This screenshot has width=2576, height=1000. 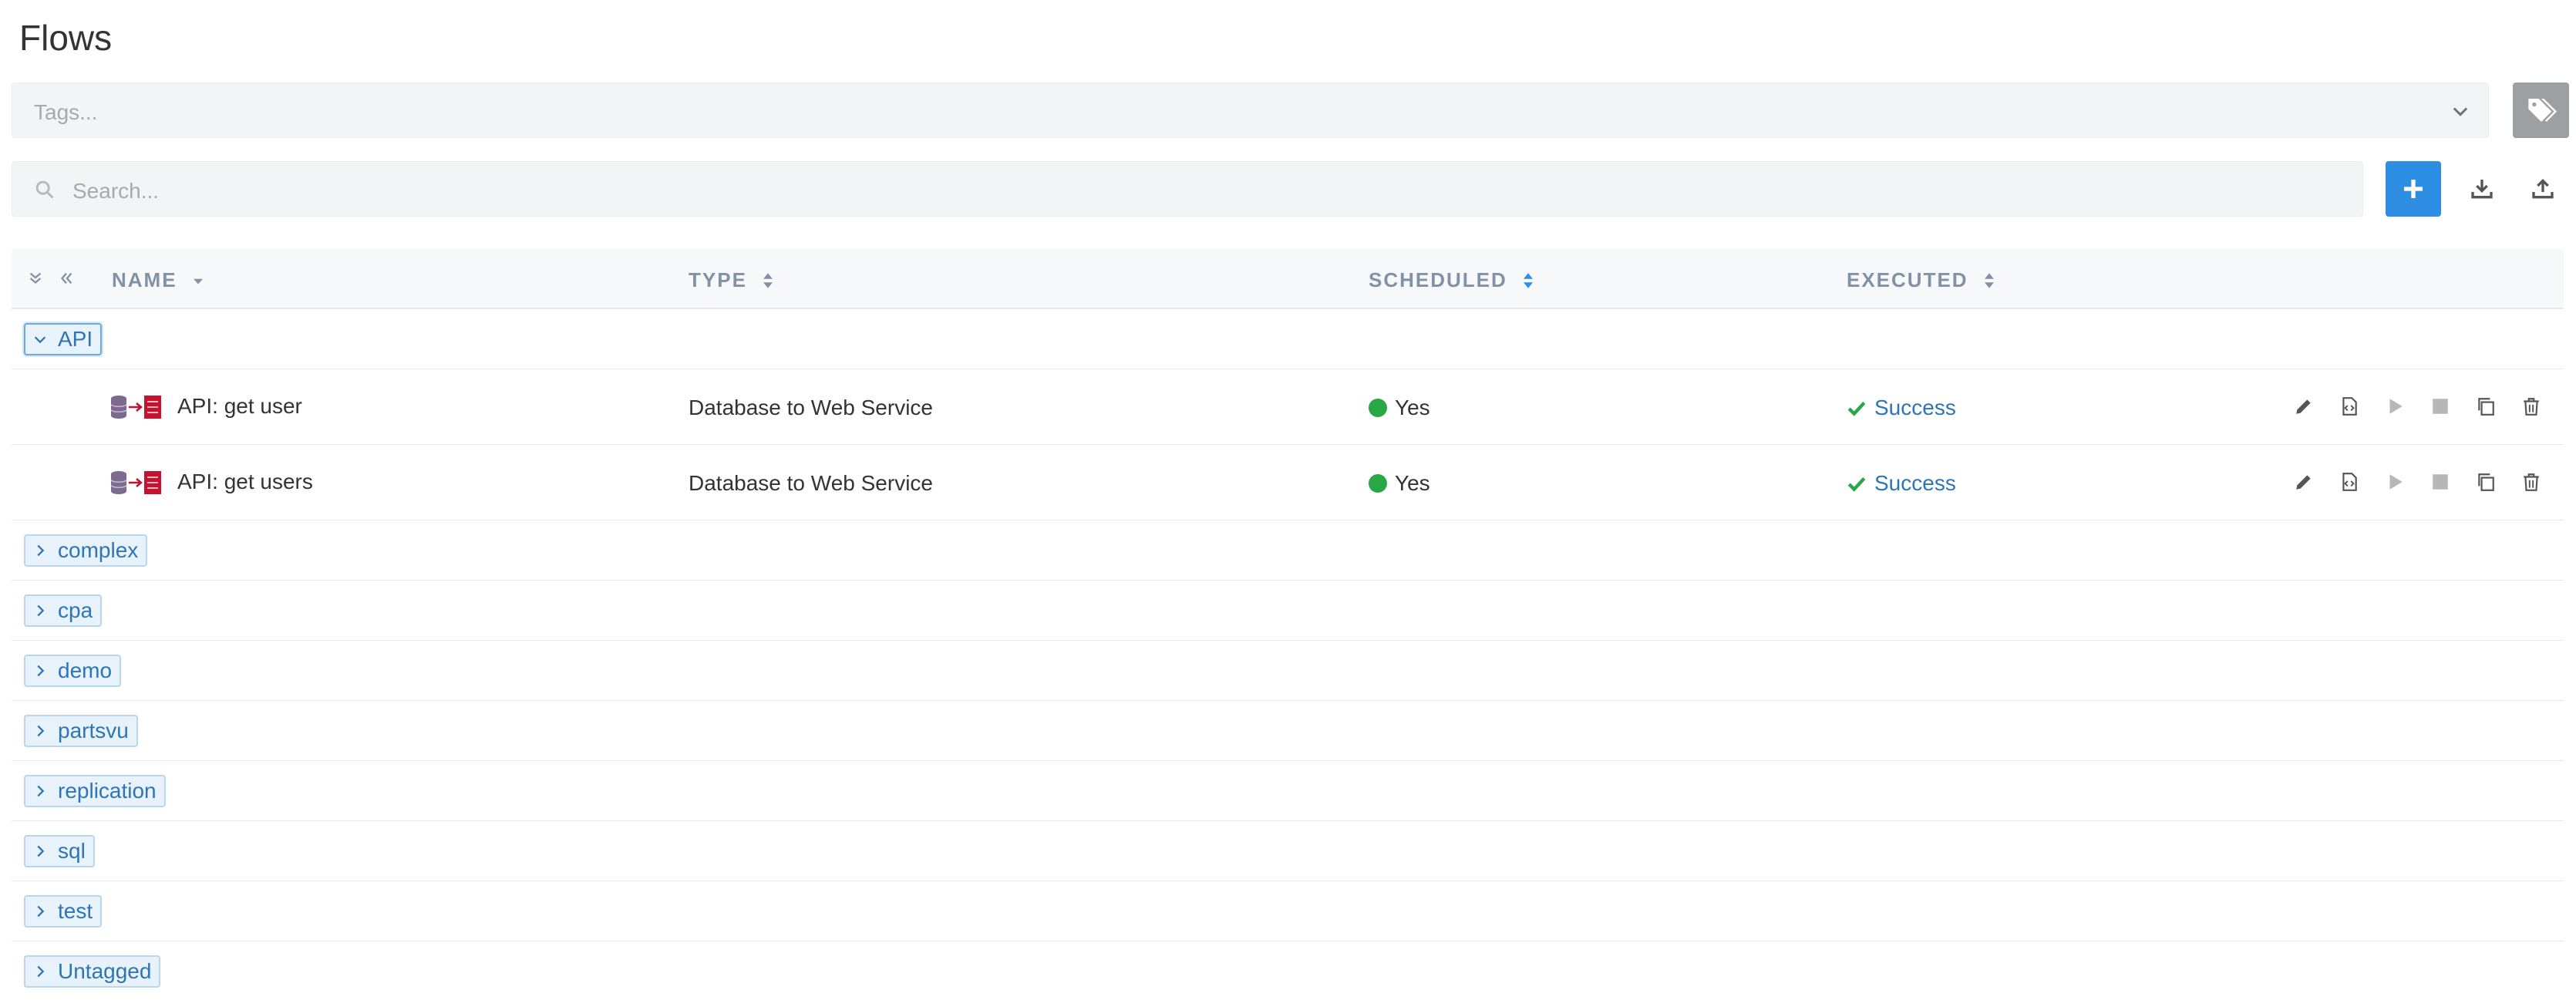 I want to click on group-row-demo: demo, so click(x=1288, y=671).